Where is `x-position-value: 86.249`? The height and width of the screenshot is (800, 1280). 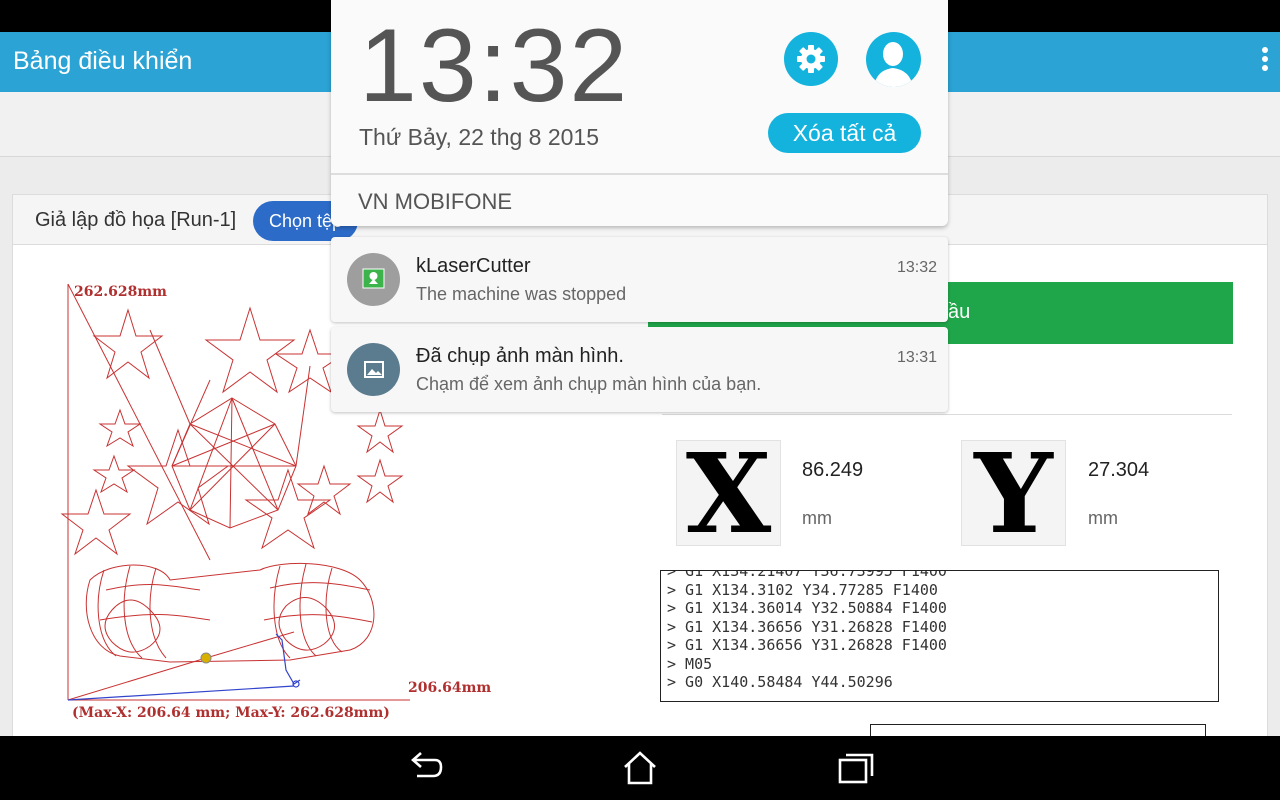
x-position-value: 86.249 is located at coordinates (833, 470).